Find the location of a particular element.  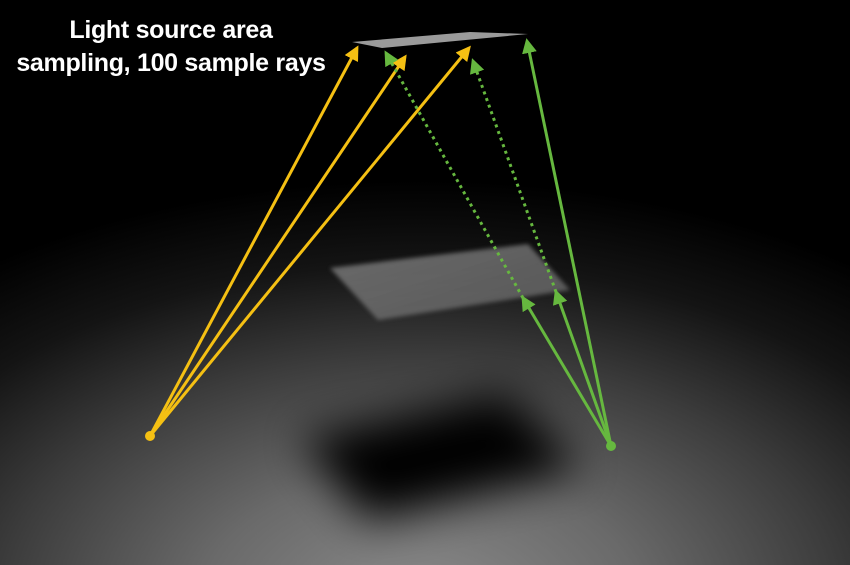

floor-shadow is located at coordinates (441, 456).